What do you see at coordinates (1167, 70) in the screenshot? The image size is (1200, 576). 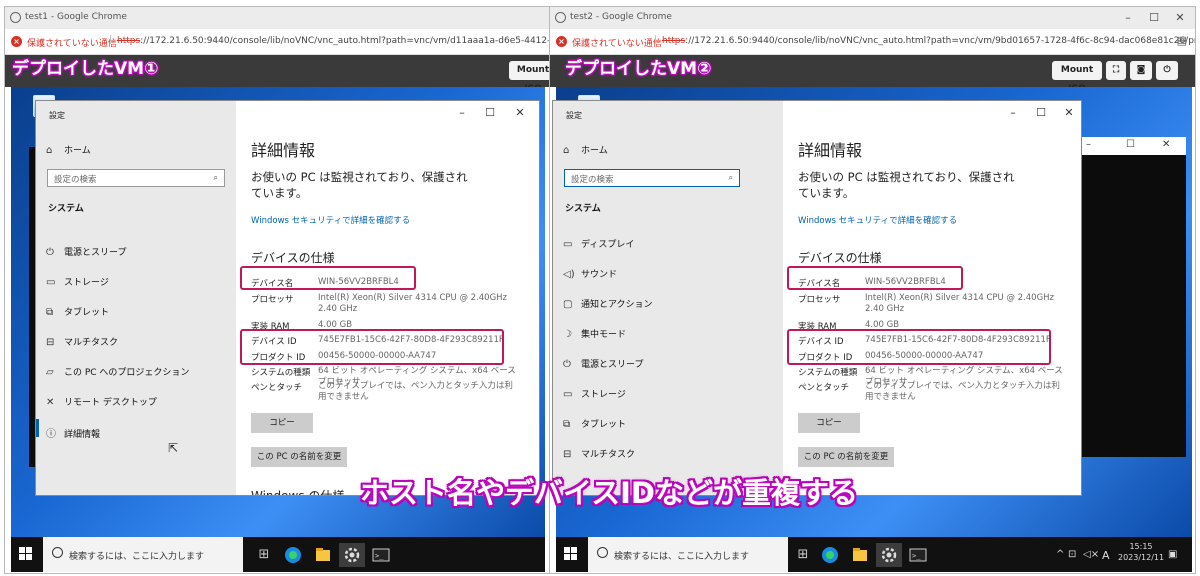 I see `power-icon: ⏻` at bounding box center [1167, 70].